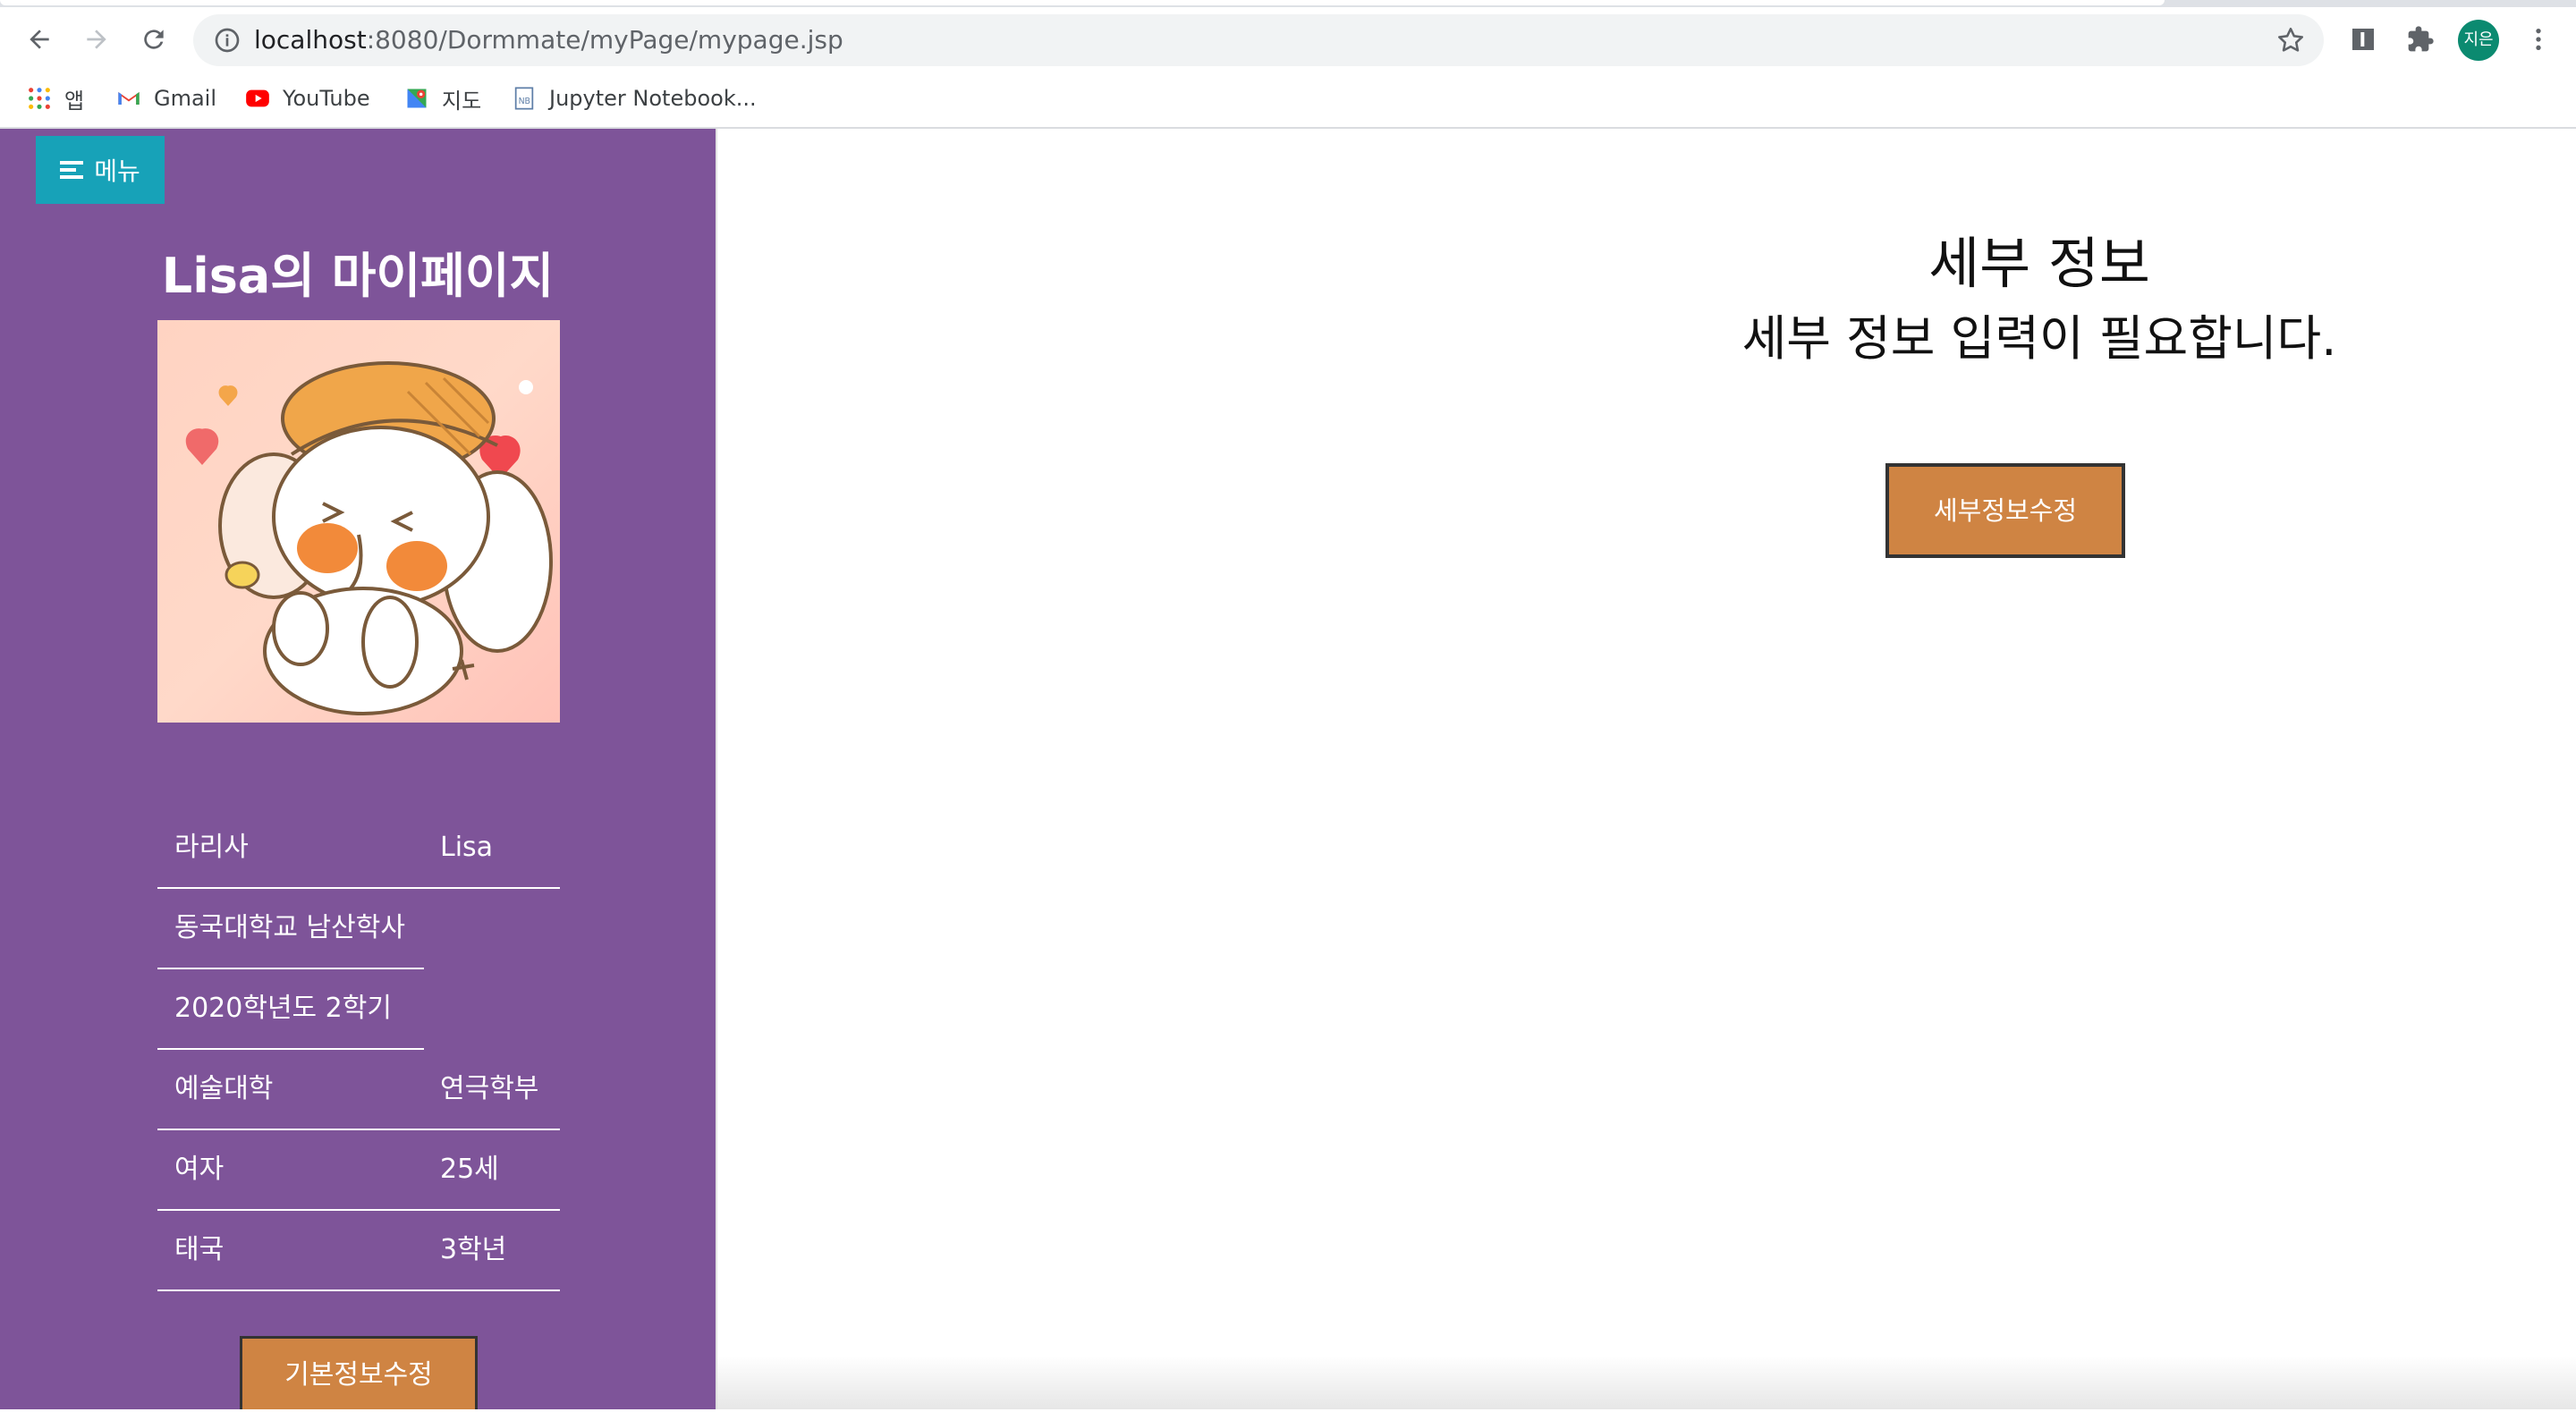  I want to click on notebook-icon: NB, so click(524, 98).